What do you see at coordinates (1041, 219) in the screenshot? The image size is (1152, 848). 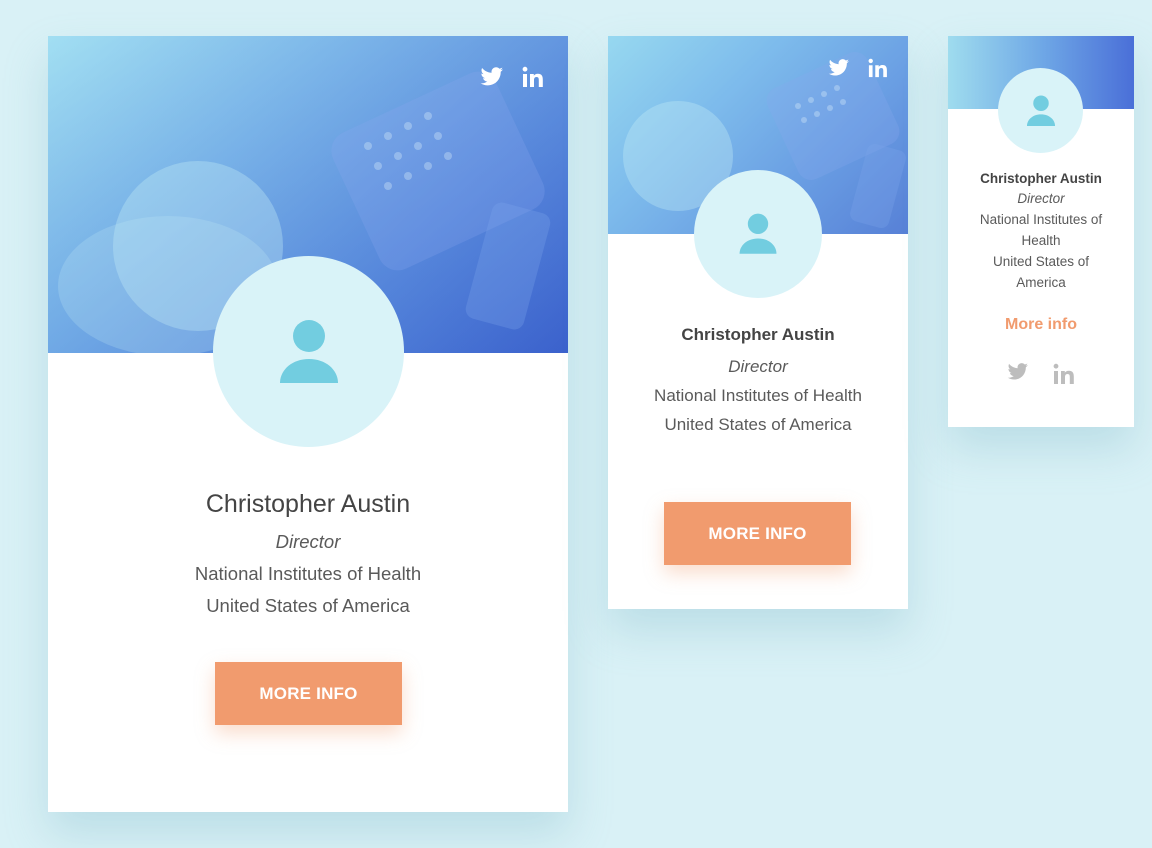 I see `profile-organization-line1: National Institutes of` at bounding box center [1041, 219].